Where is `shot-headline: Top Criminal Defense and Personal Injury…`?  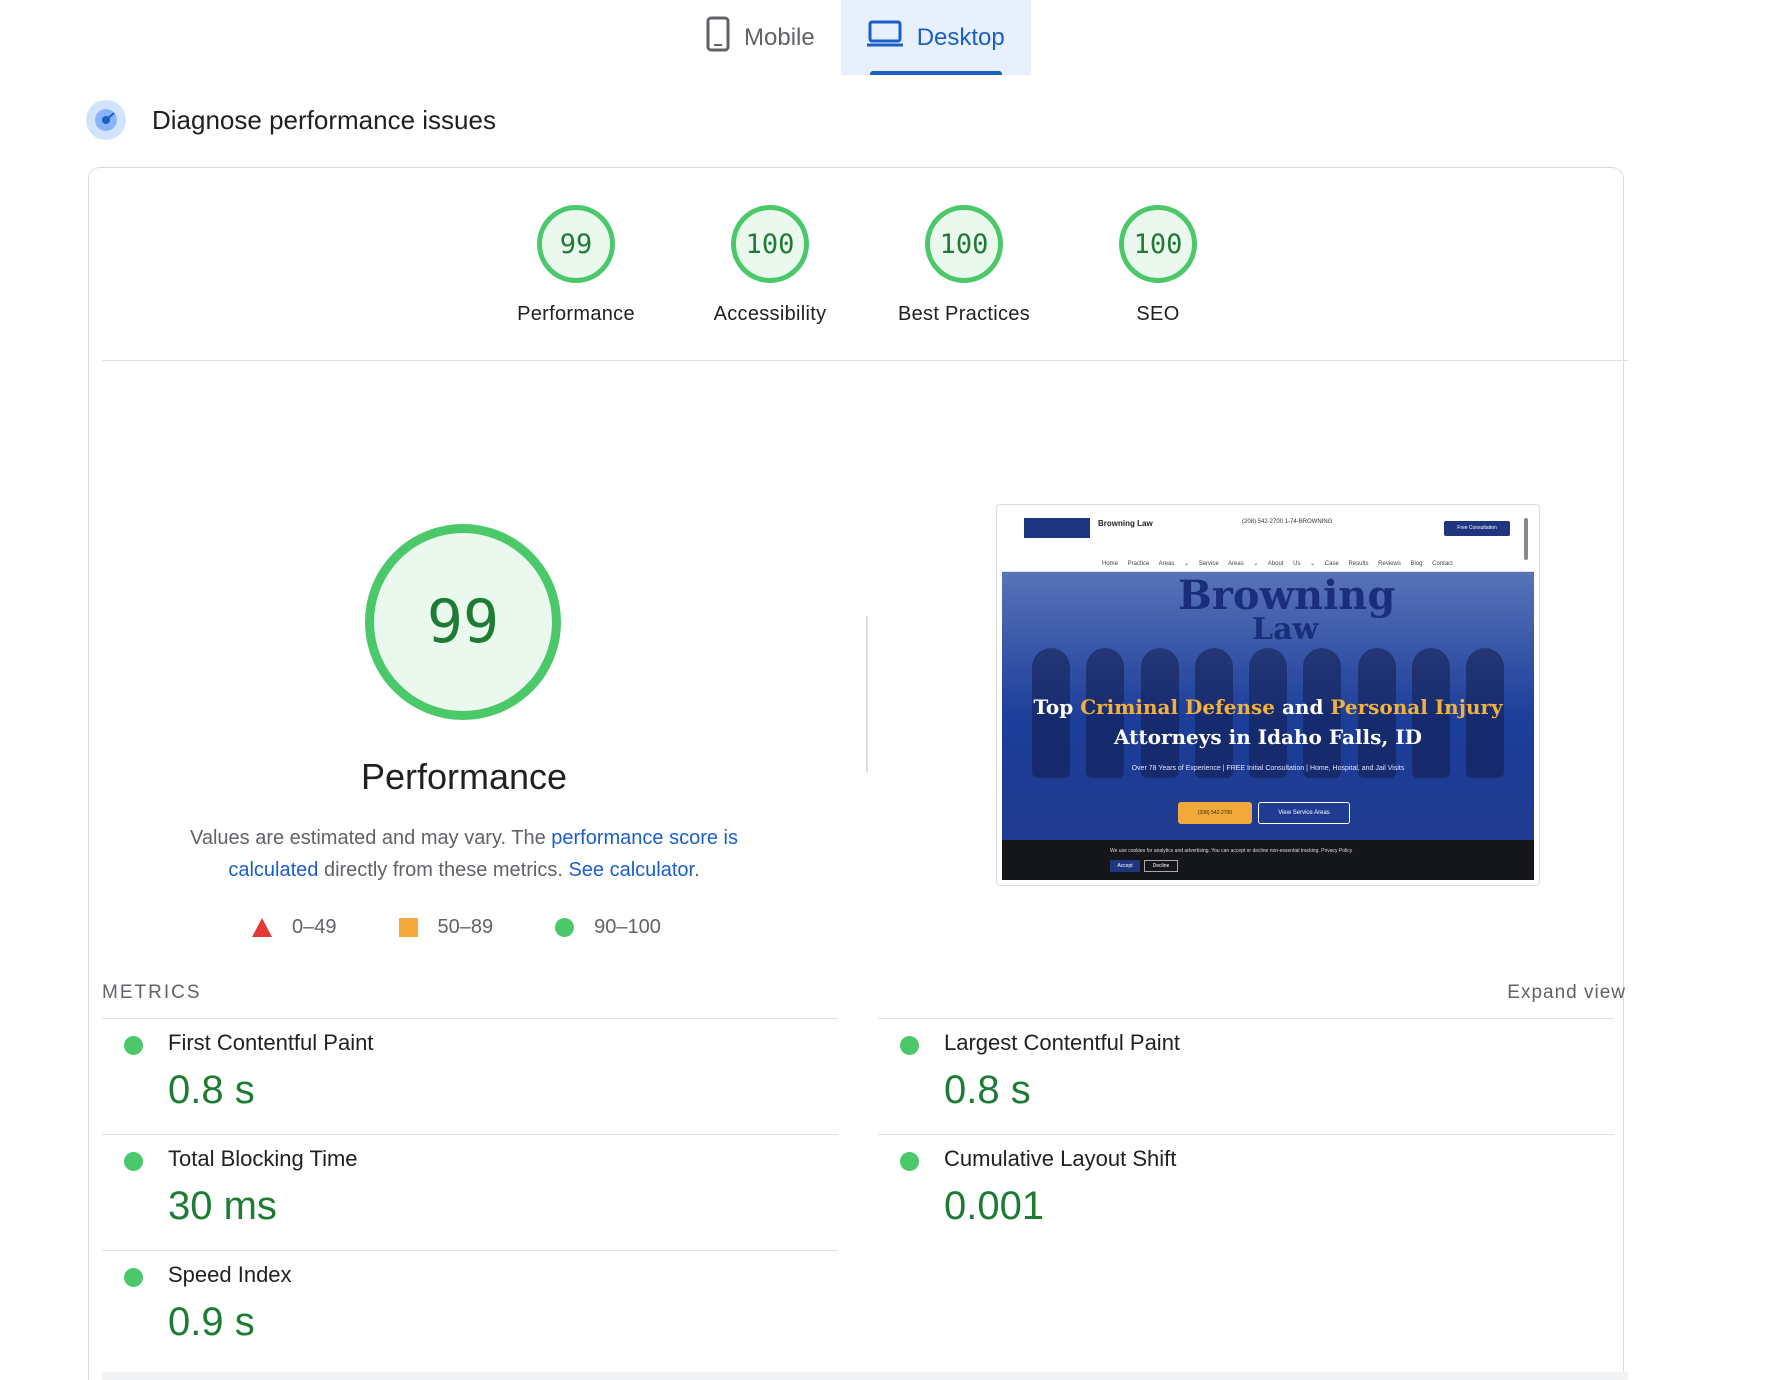 shot-headline: Top Criminal Defense and Personal Injury… is located at coordinates (1268, 722).